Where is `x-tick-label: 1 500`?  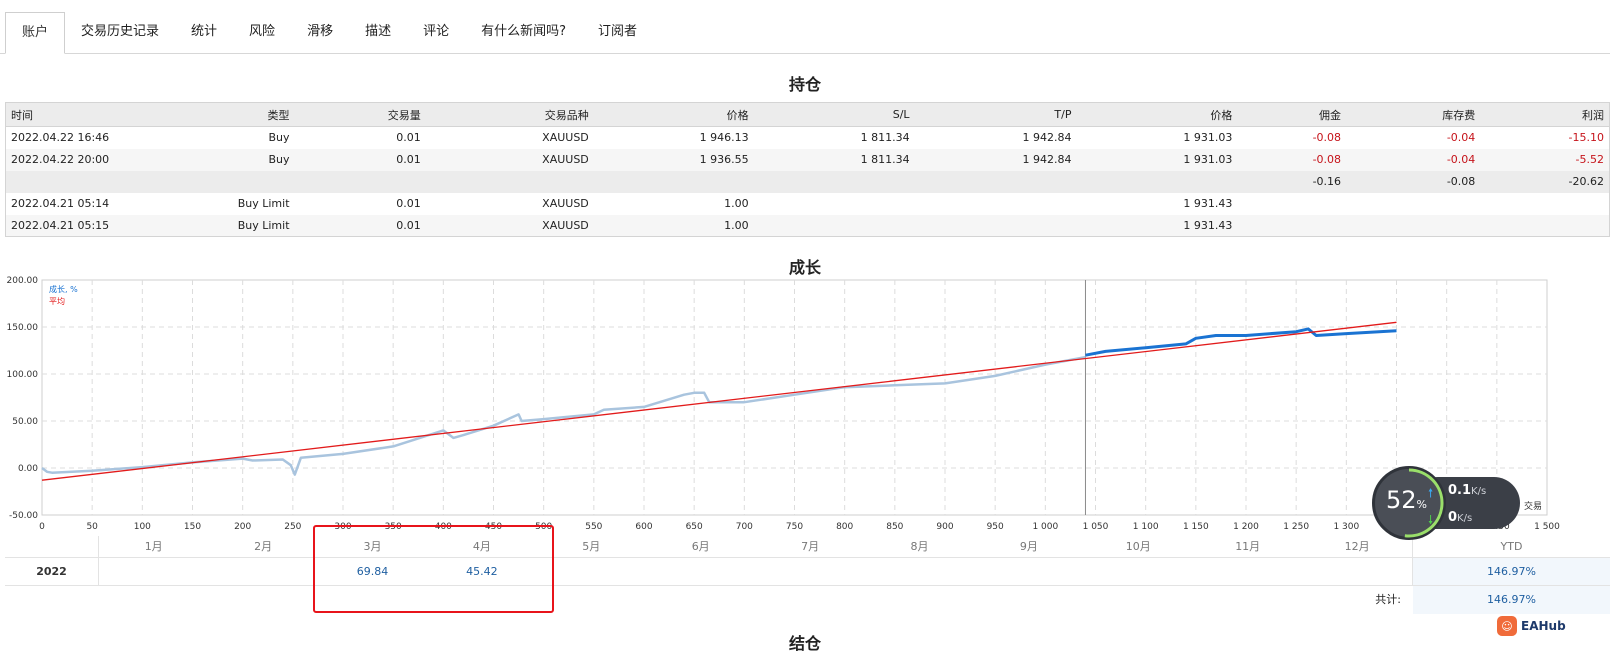
x-tick-label: 1 500 is located at coordinates (1547, 527).